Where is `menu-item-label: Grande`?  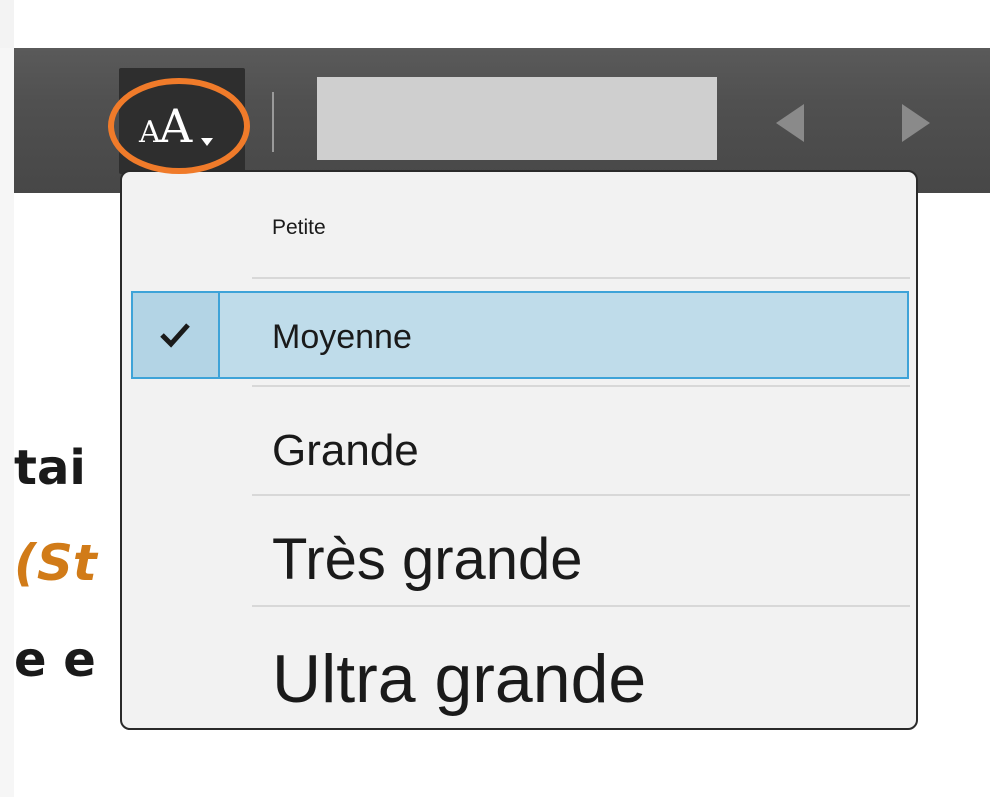 menu-item-label: Grande is located at coordinates (345, 450).